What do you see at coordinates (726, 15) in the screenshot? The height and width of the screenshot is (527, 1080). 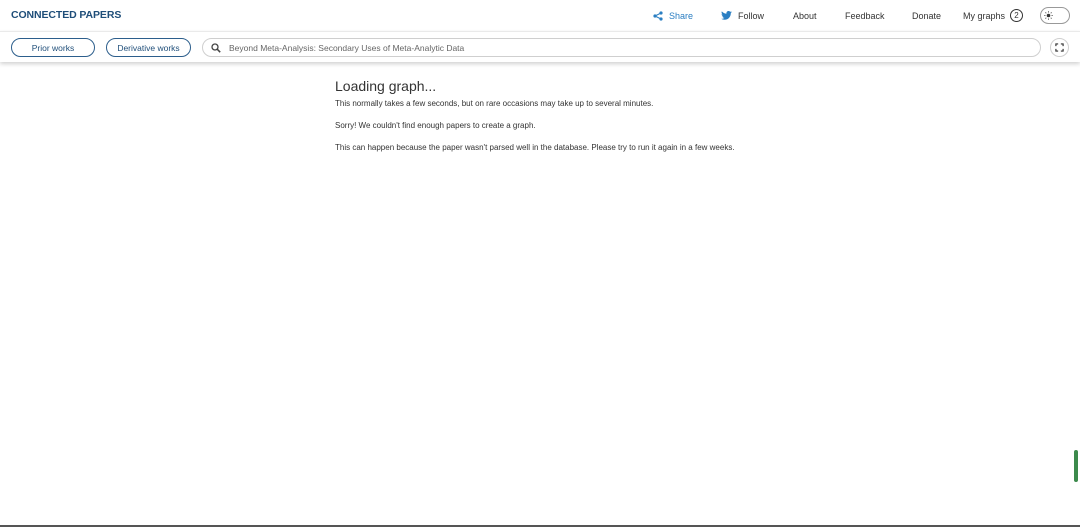 I see `twitter-icon` at bounding box center [726, 15].